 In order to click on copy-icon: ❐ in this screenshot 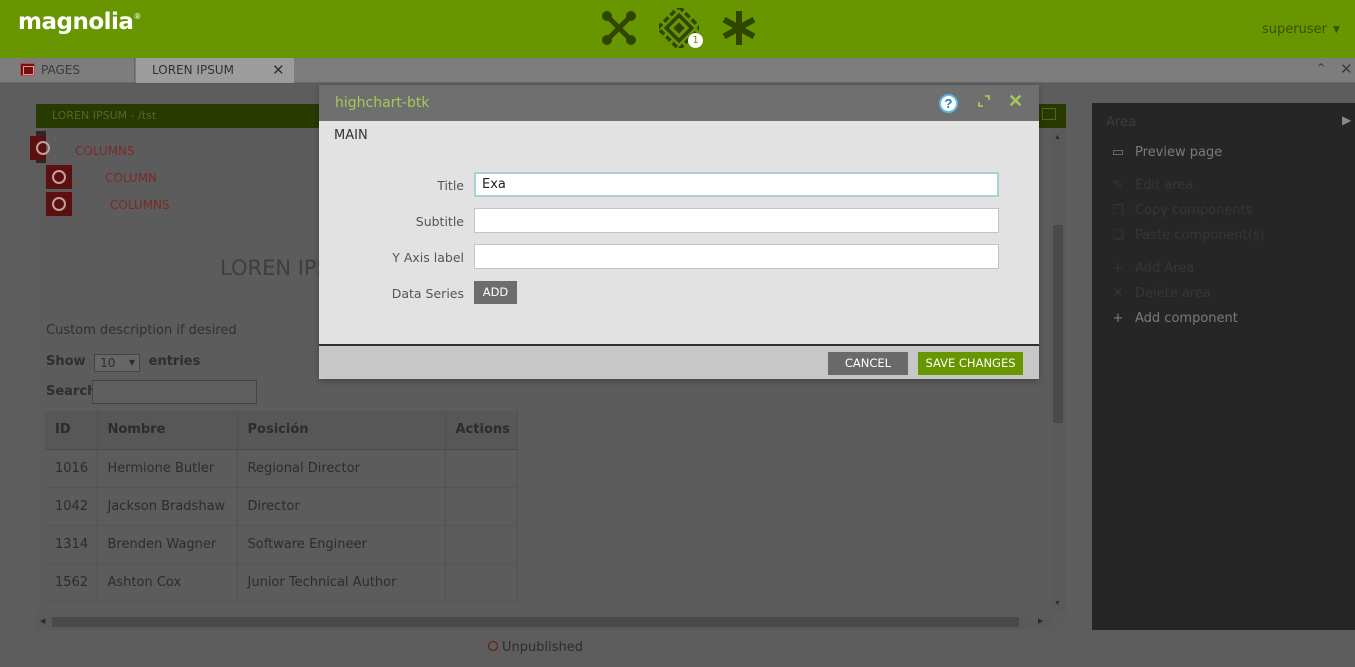, I will do `click(1118, 210)`.